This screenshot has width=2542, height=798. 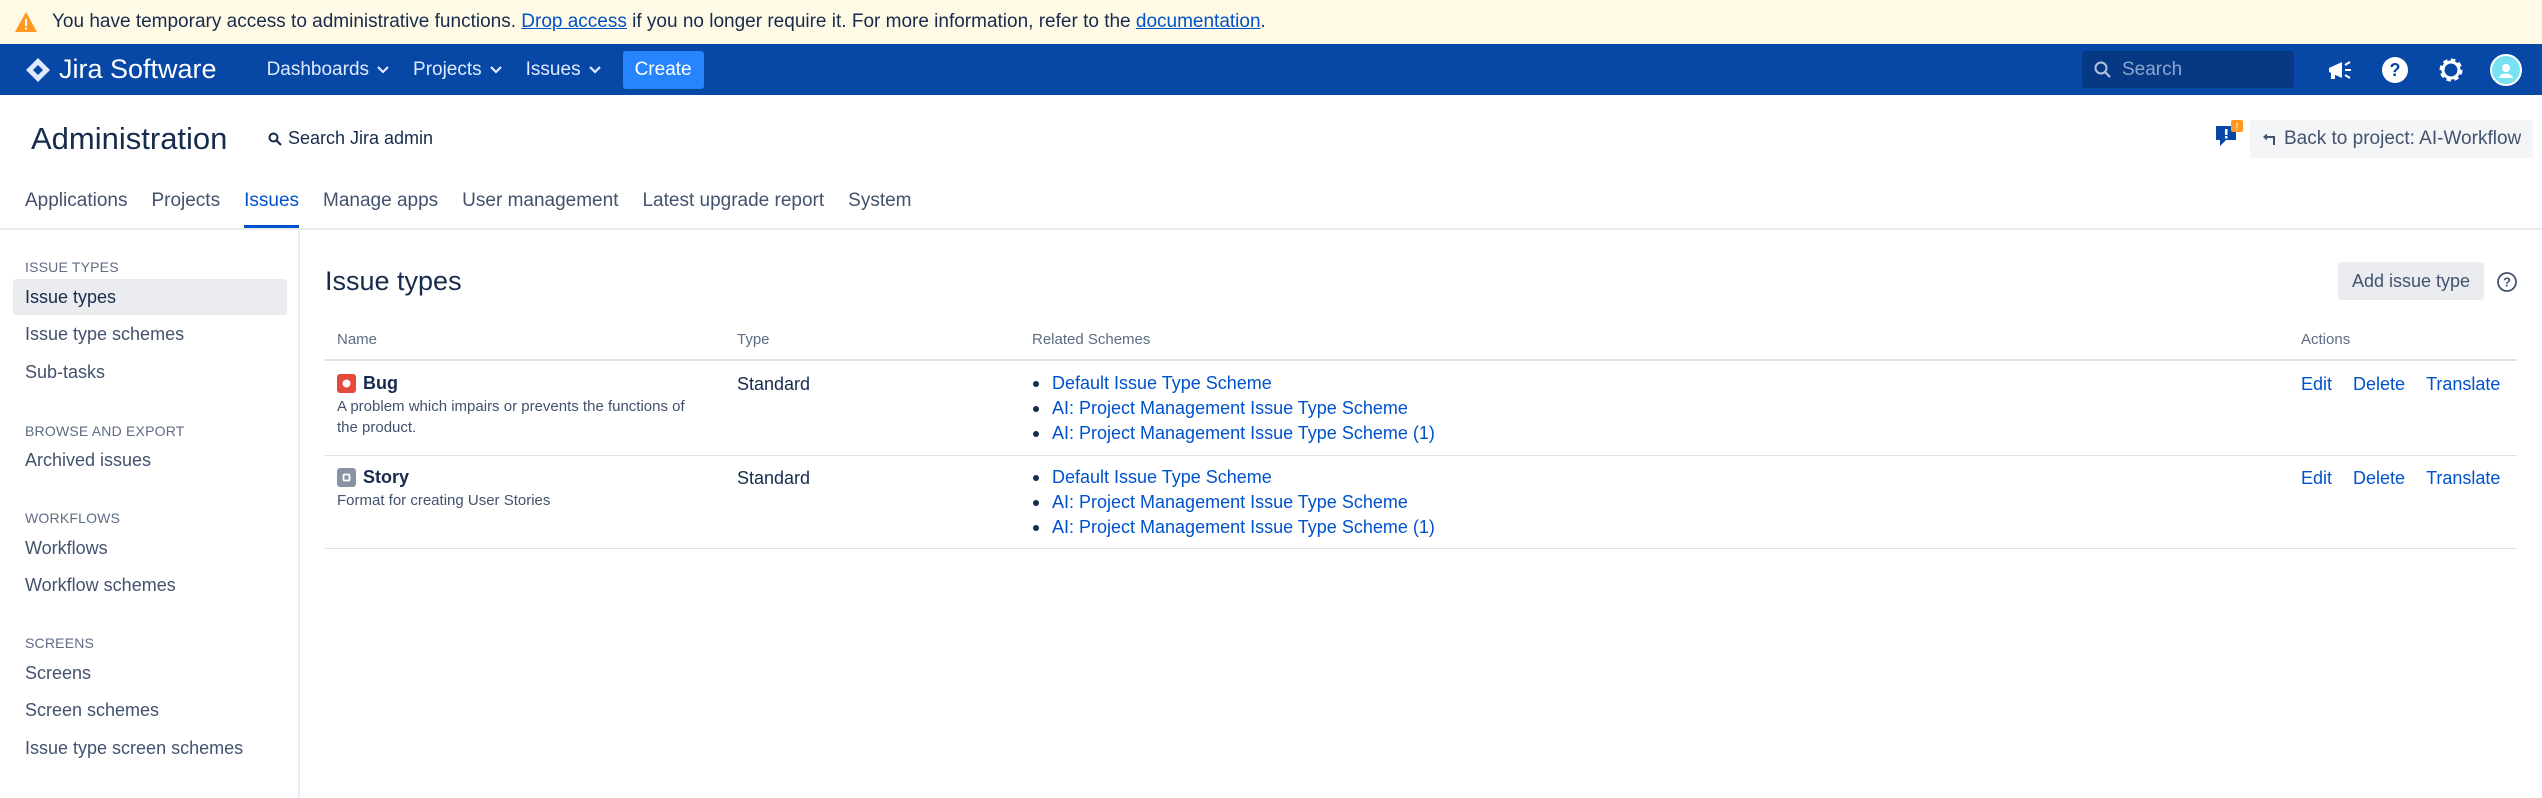 I want to click on search-input: Search, so click(x=2188, y=69).